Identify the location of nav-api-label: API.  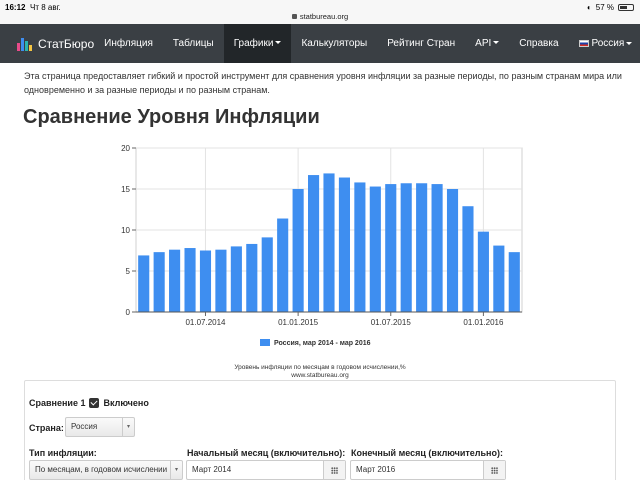
(483, 43).